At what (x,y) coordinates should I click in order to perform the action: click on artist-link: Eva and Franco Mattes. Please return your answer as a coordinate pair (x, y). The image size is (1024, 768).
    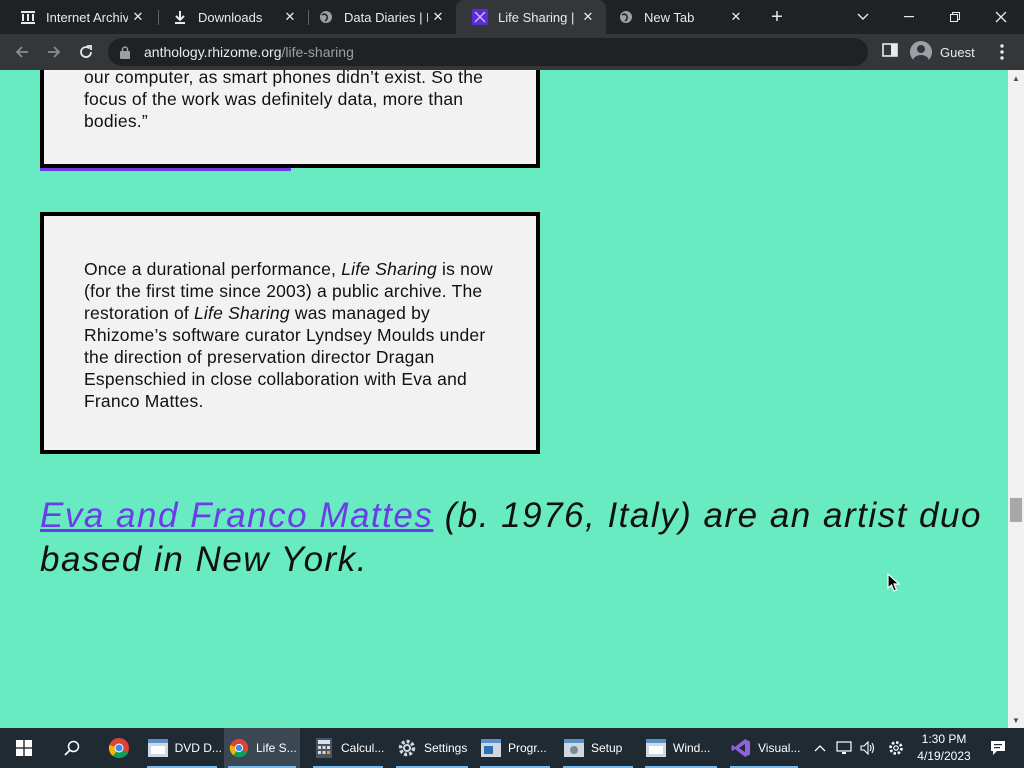
    Looking at the image, I should click on (236, 515).